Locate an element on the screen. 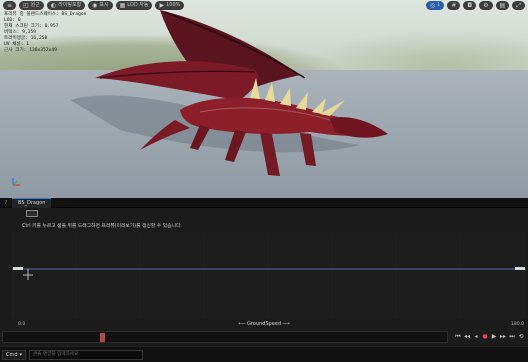  arrow-right-icon: ⟶ is located at coordinates (286, 324).